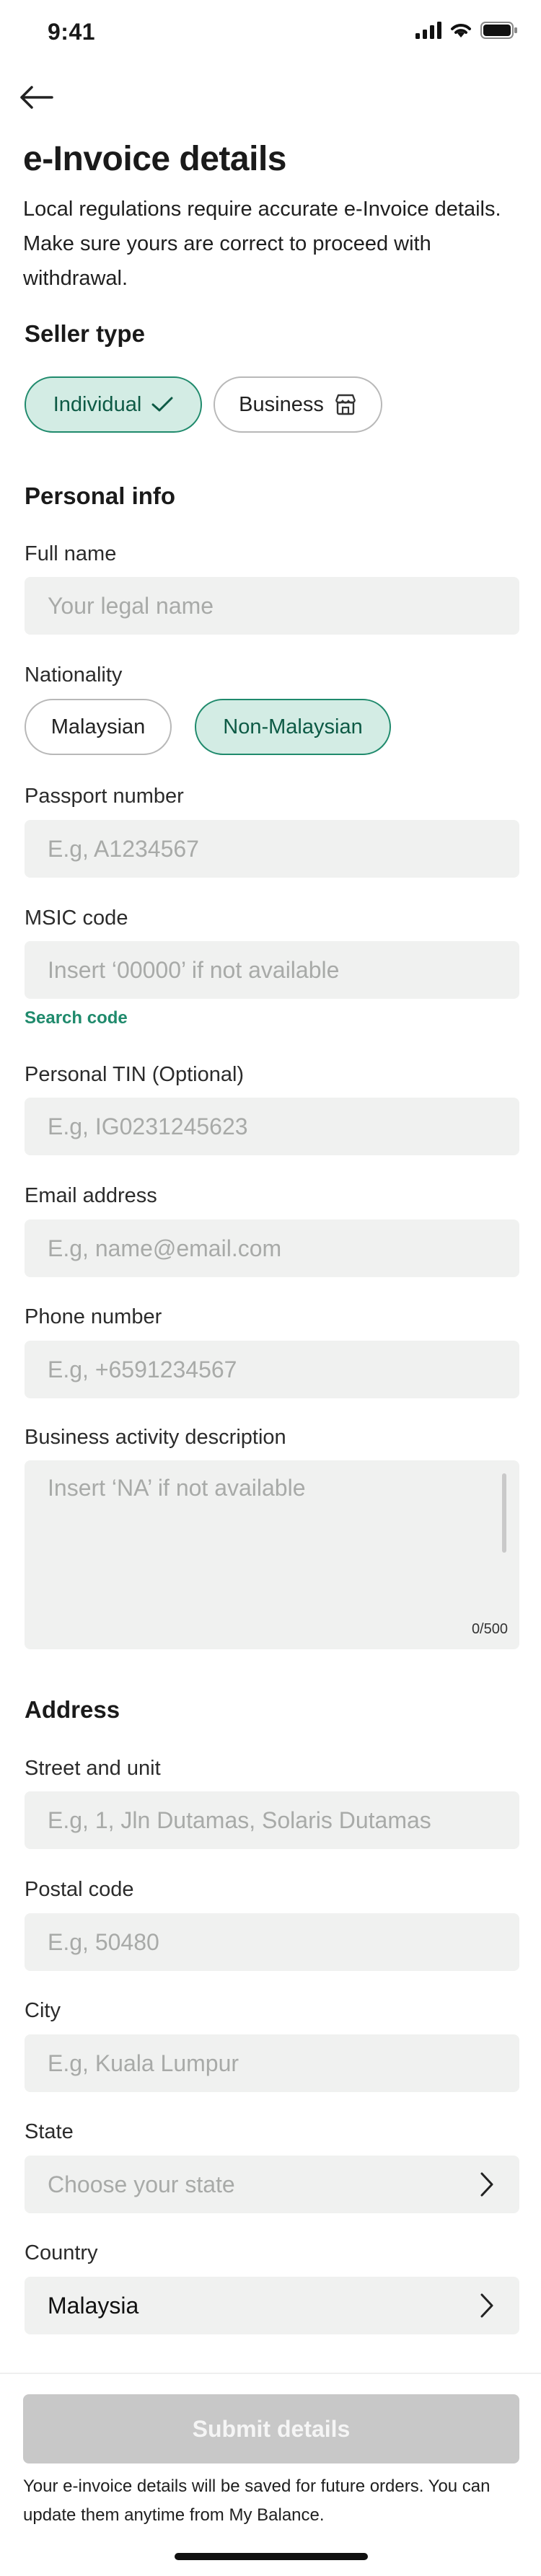 The height and width of the screenshot is (2576, 541). Describe the element at coordinates (94, 1316) in the screenshot. I see `phone-label: Phone number` at that location.